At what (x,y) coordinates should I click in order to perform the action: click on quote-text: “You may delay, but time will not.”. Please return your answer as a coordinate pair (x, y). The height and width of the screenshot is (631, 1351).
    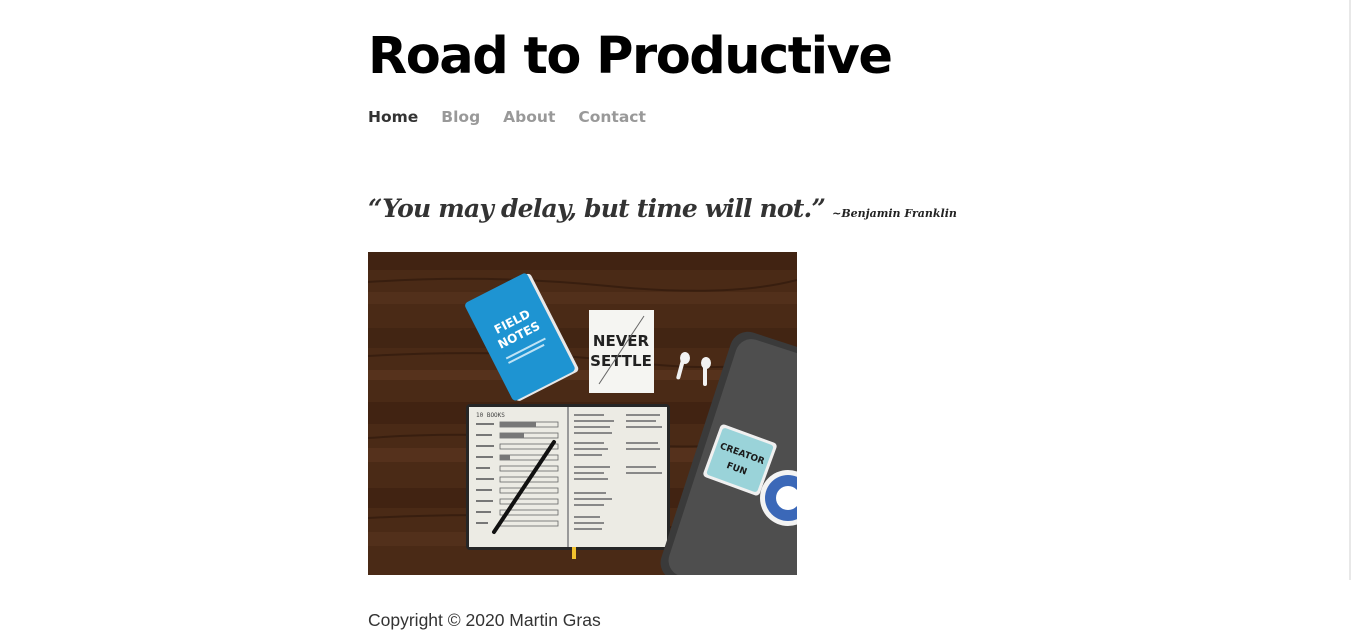
    Looking at the image, I should click on (597, 208).